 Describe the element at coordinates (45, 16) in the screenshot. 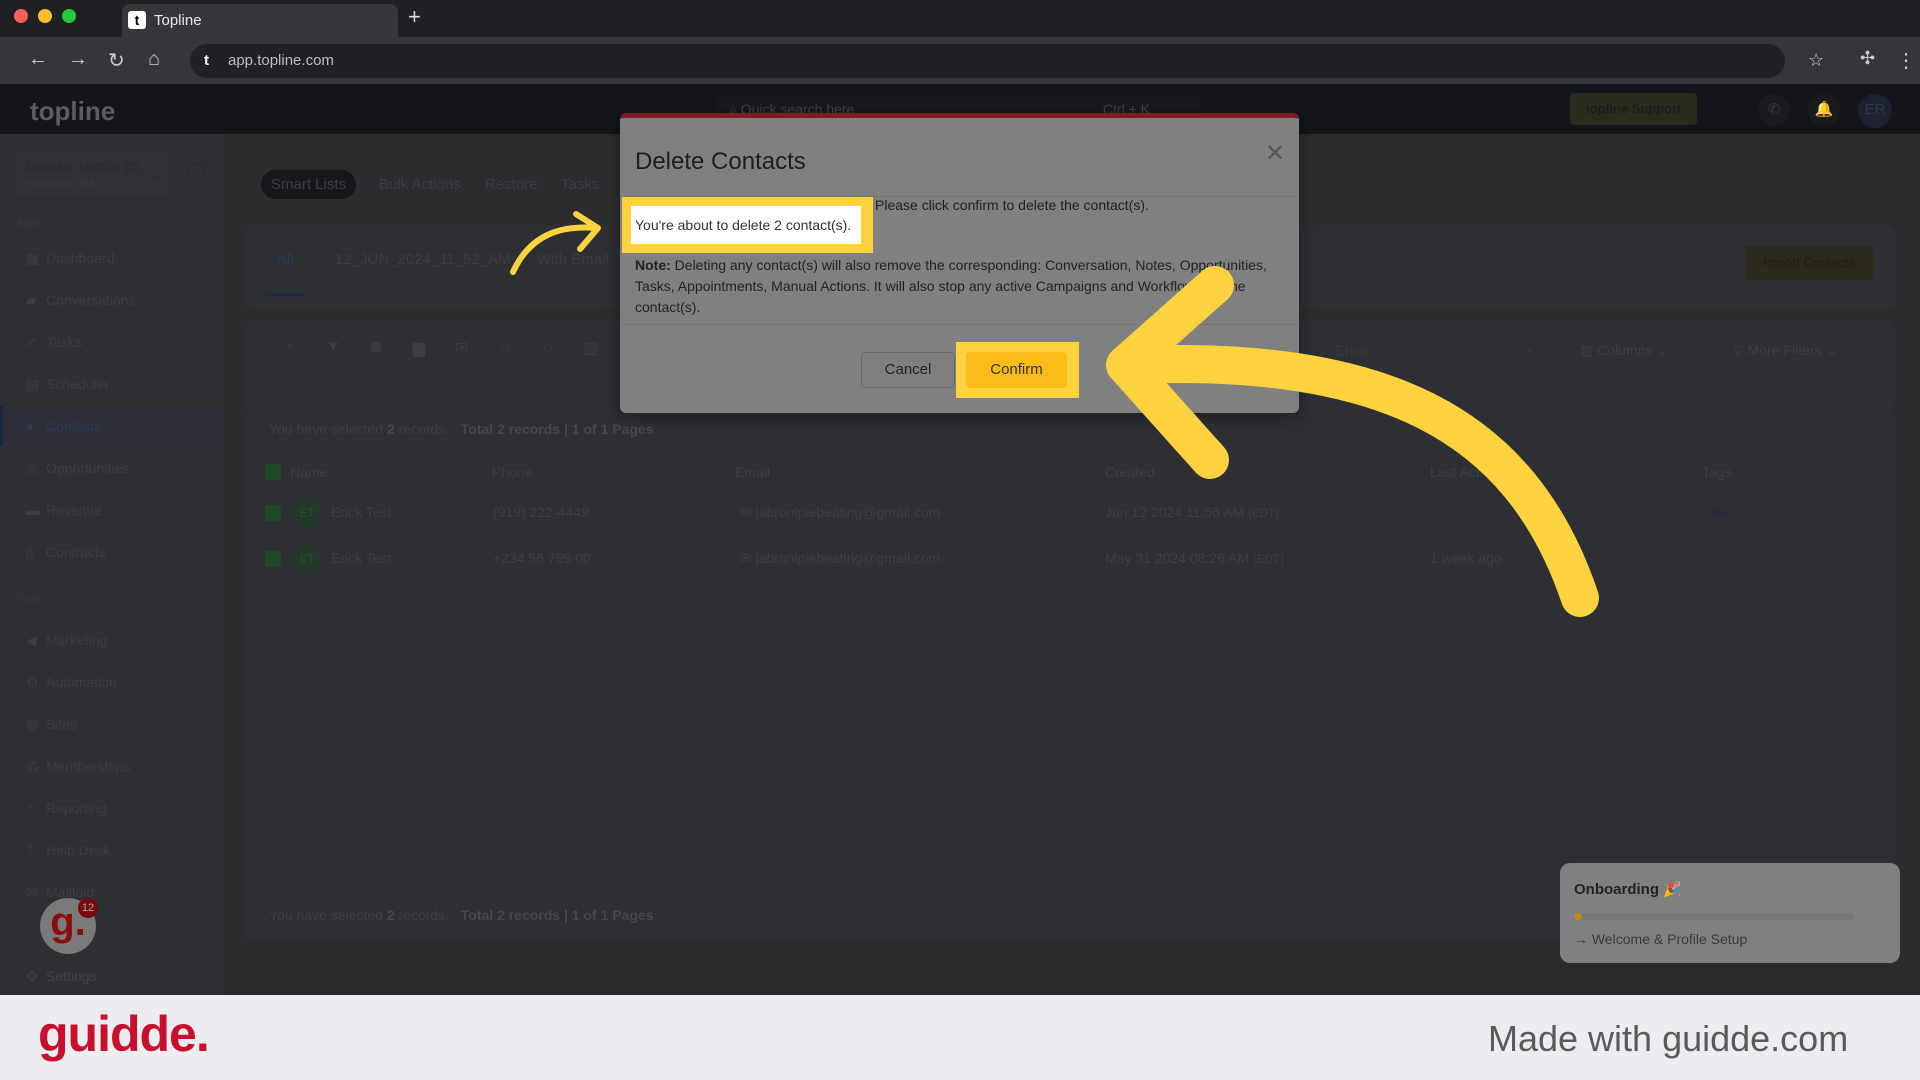

I see `minimize-window-button` at that location.